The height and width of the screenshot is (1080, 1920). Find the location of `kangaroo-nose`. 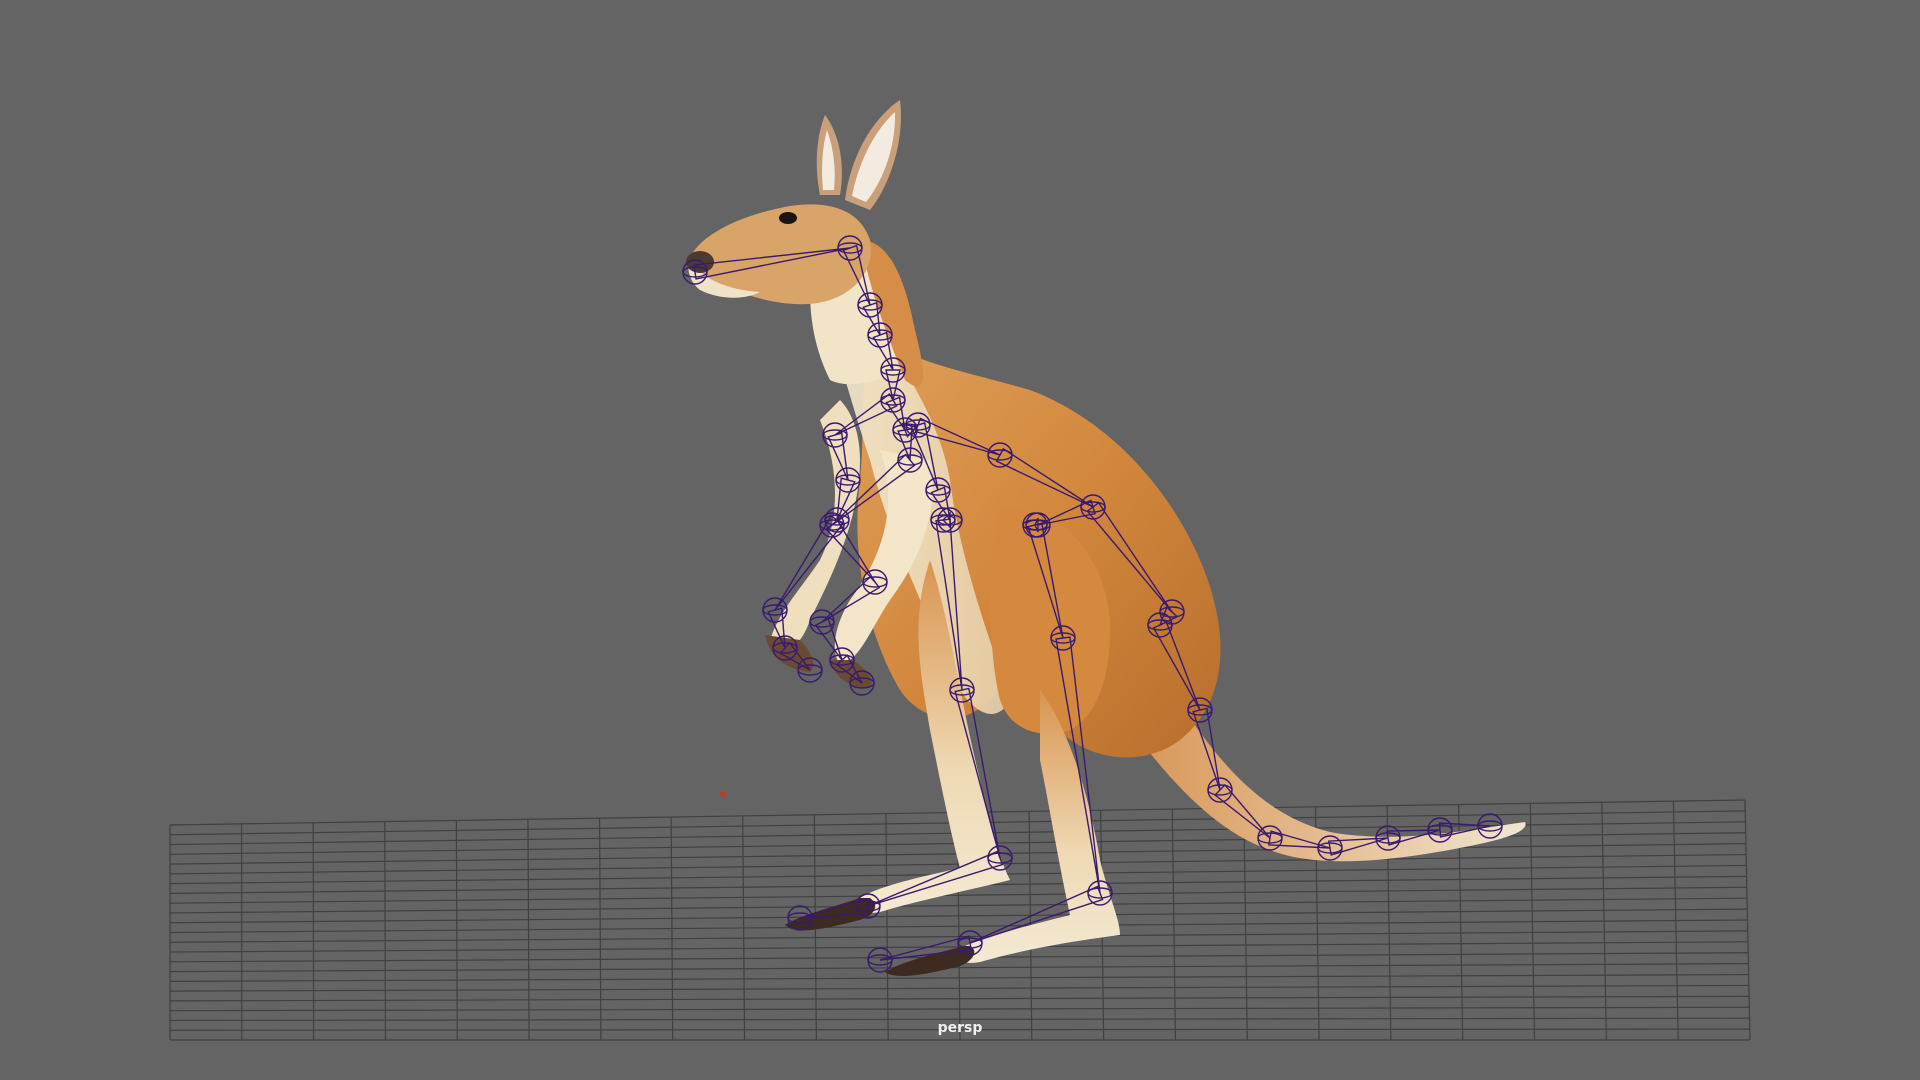

kangaroo-nose is located at coordinates (700, 262).